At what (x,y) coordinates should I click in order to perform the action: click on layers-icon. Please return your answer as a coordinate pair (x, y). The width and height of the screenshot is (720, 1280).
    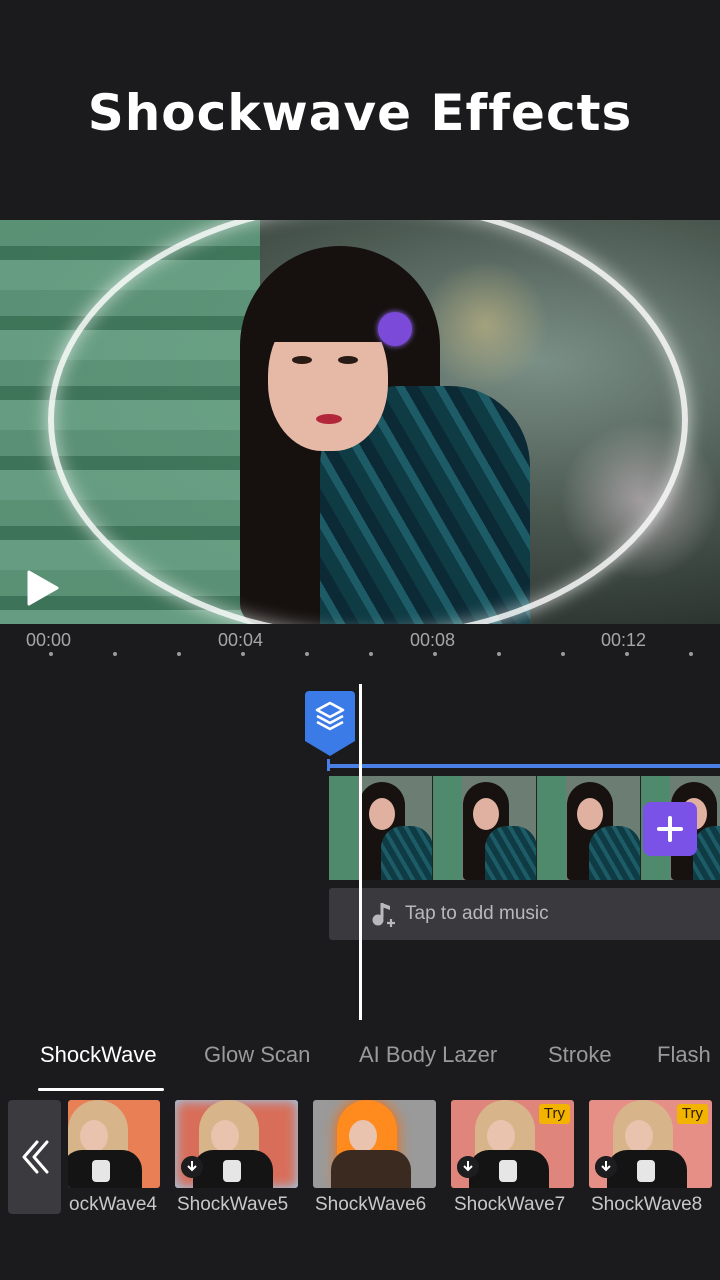
    Looking at the image, I should click on (330, 723).